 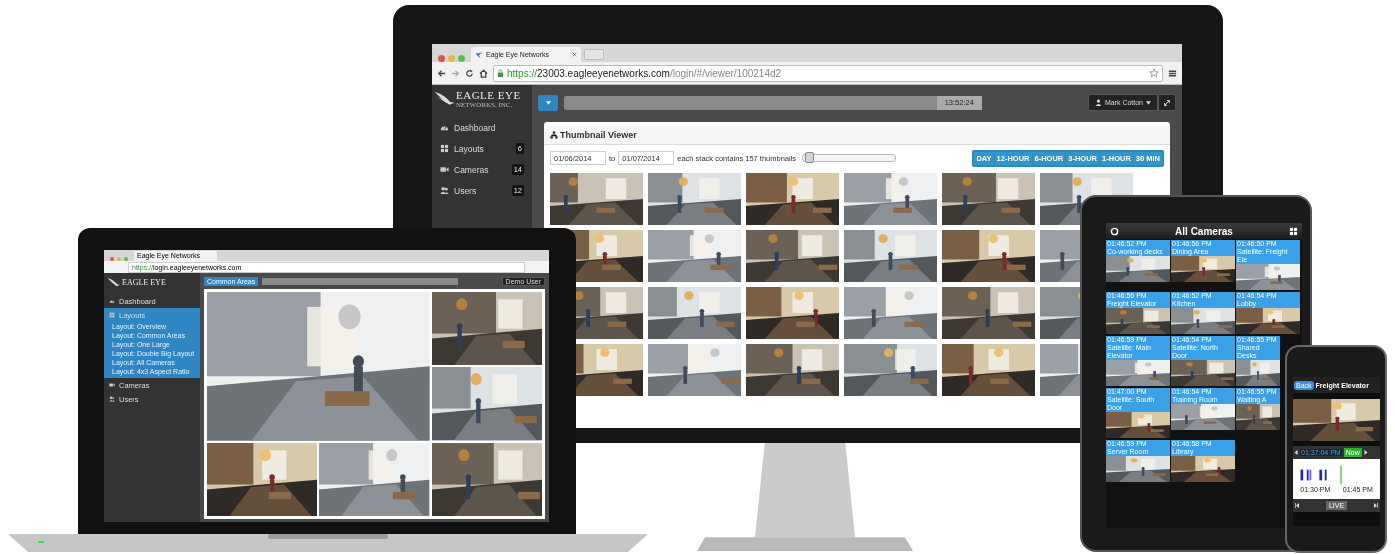 What do you see at coordinates (1321, 474) in the screenshot?
I see `event-timeline-drawing` at bounding box center [1321, 474].